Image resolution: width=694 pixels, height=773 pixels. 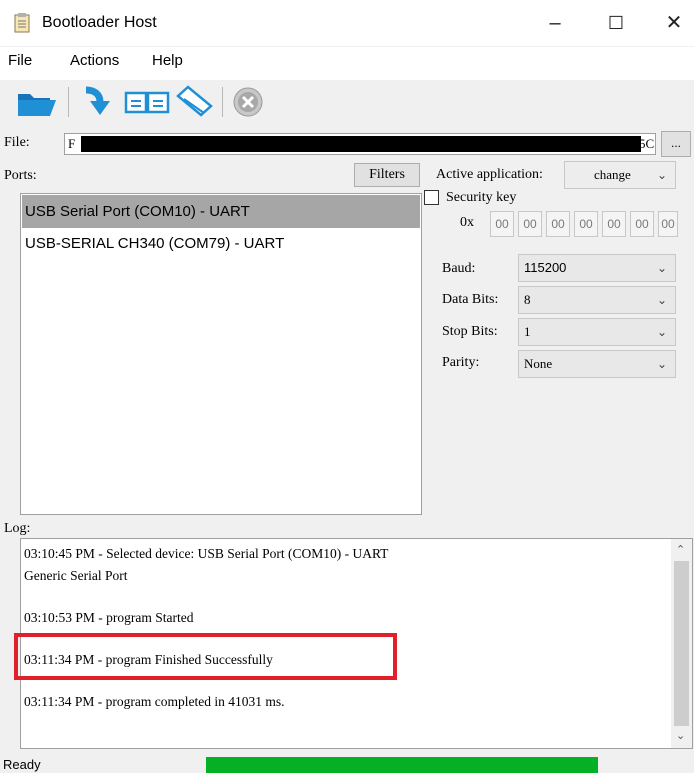 I want to click on port-item-com10: USB Serial Port (COM10) - UART, so click(x=221, y=211).